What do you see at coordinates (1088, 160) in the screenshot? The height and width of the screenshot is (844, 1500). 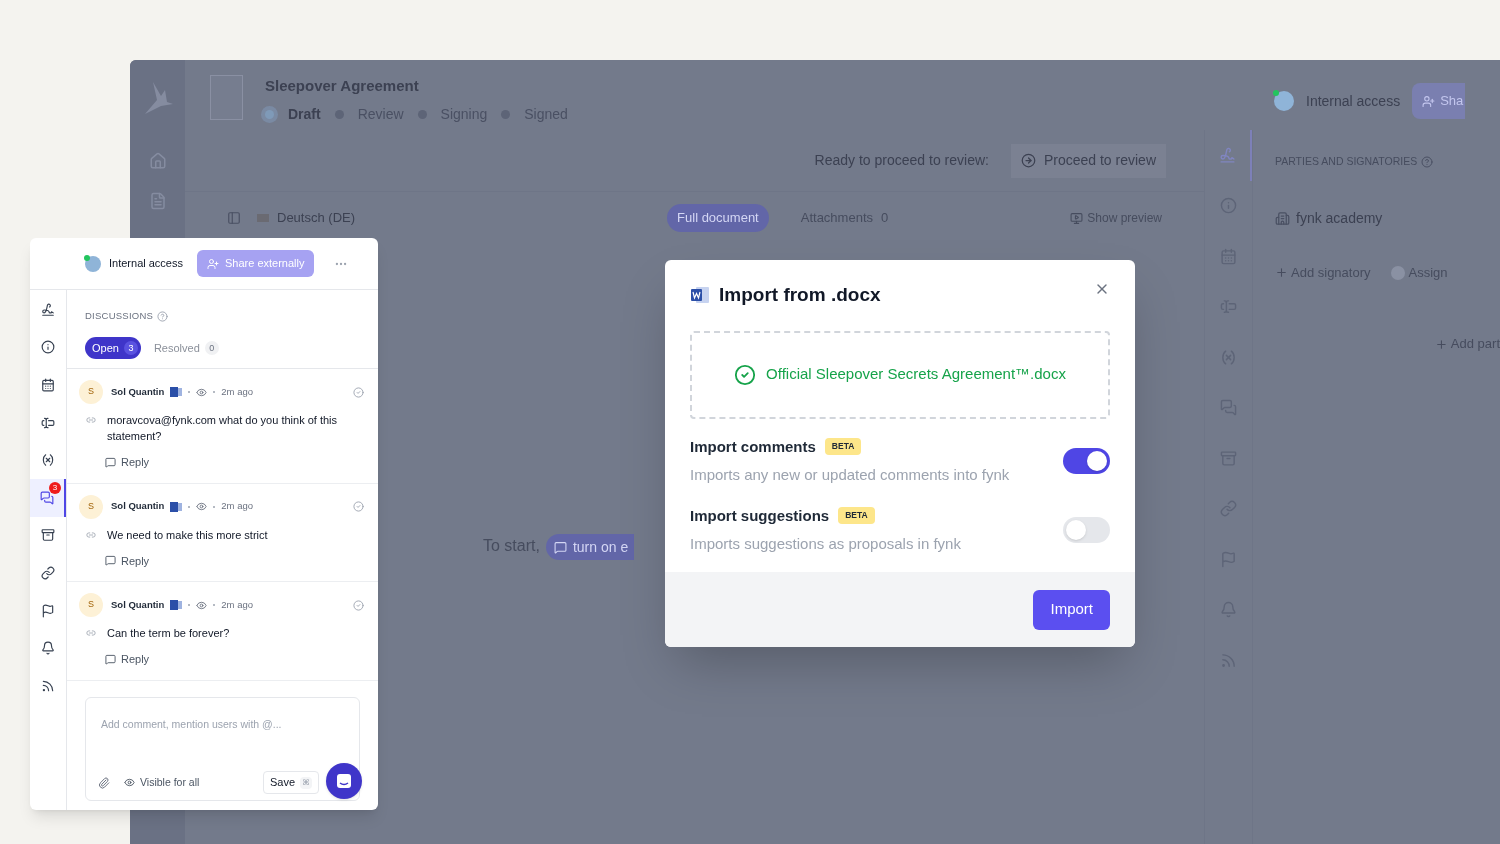 I see `proceed-button: Proceed to review` at bounding box center [1088, 160].